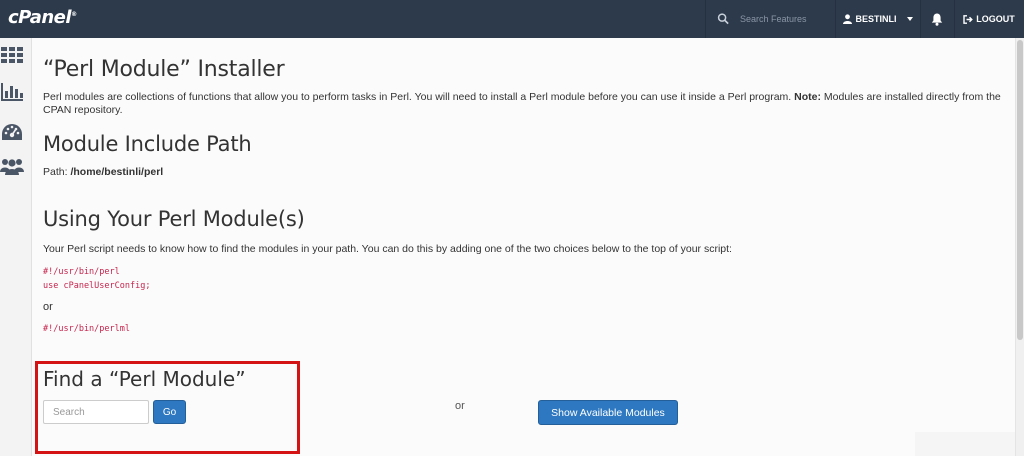 This screenshot has height=456, width=1024. I want to click on scrollbar, so click(1019, 247).